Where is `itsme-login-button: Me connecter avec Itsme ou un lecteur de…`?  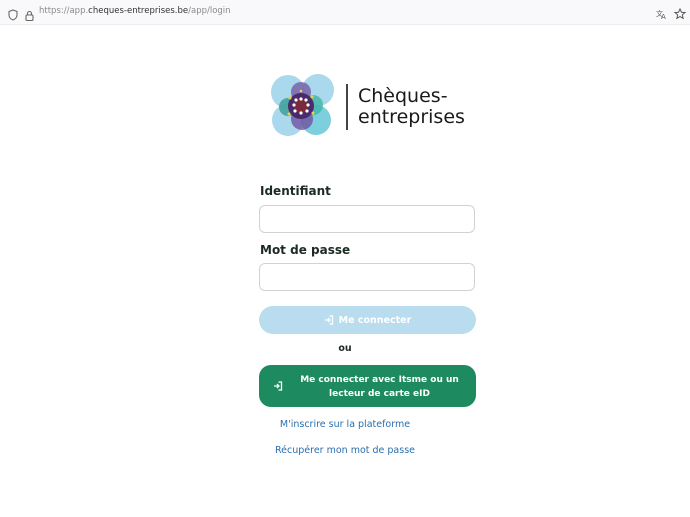 itsme-login-button: Me connecter avec Itsme ou un lecteur de… is located at coordinates (367, 386).